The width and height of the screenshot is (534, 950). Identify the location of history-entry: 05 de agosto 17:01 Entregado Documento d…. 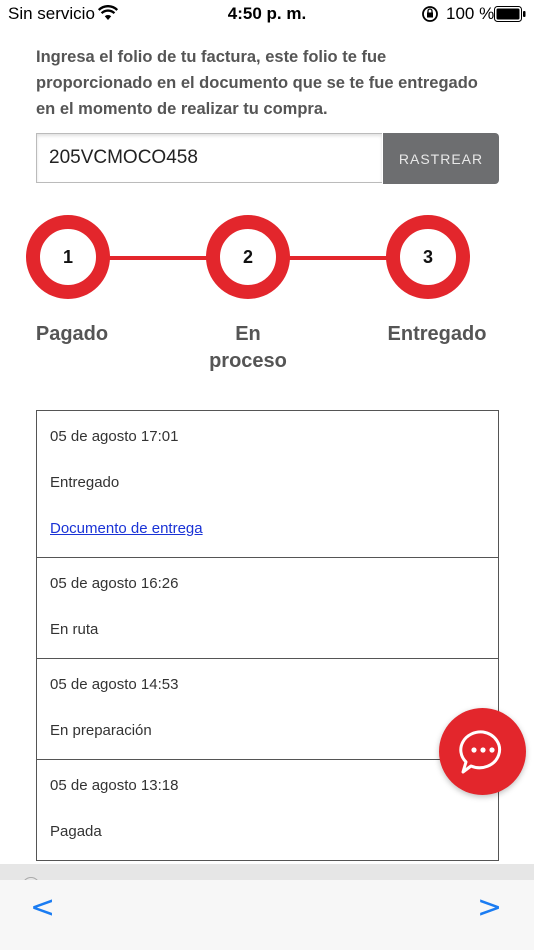
(267, 484).